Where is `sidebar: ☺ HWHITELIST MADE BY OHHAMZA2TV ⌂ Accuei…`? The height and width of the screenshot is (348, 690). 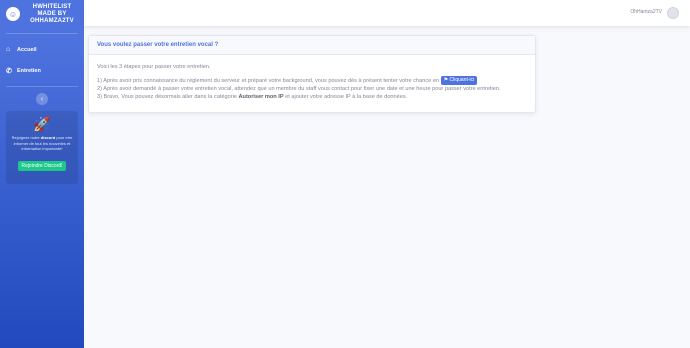
sidebar: ☺ HWHITELIST MADE BY OHHAMZA2TV ⌂ Accuei… is located at coordinates (42, 174).